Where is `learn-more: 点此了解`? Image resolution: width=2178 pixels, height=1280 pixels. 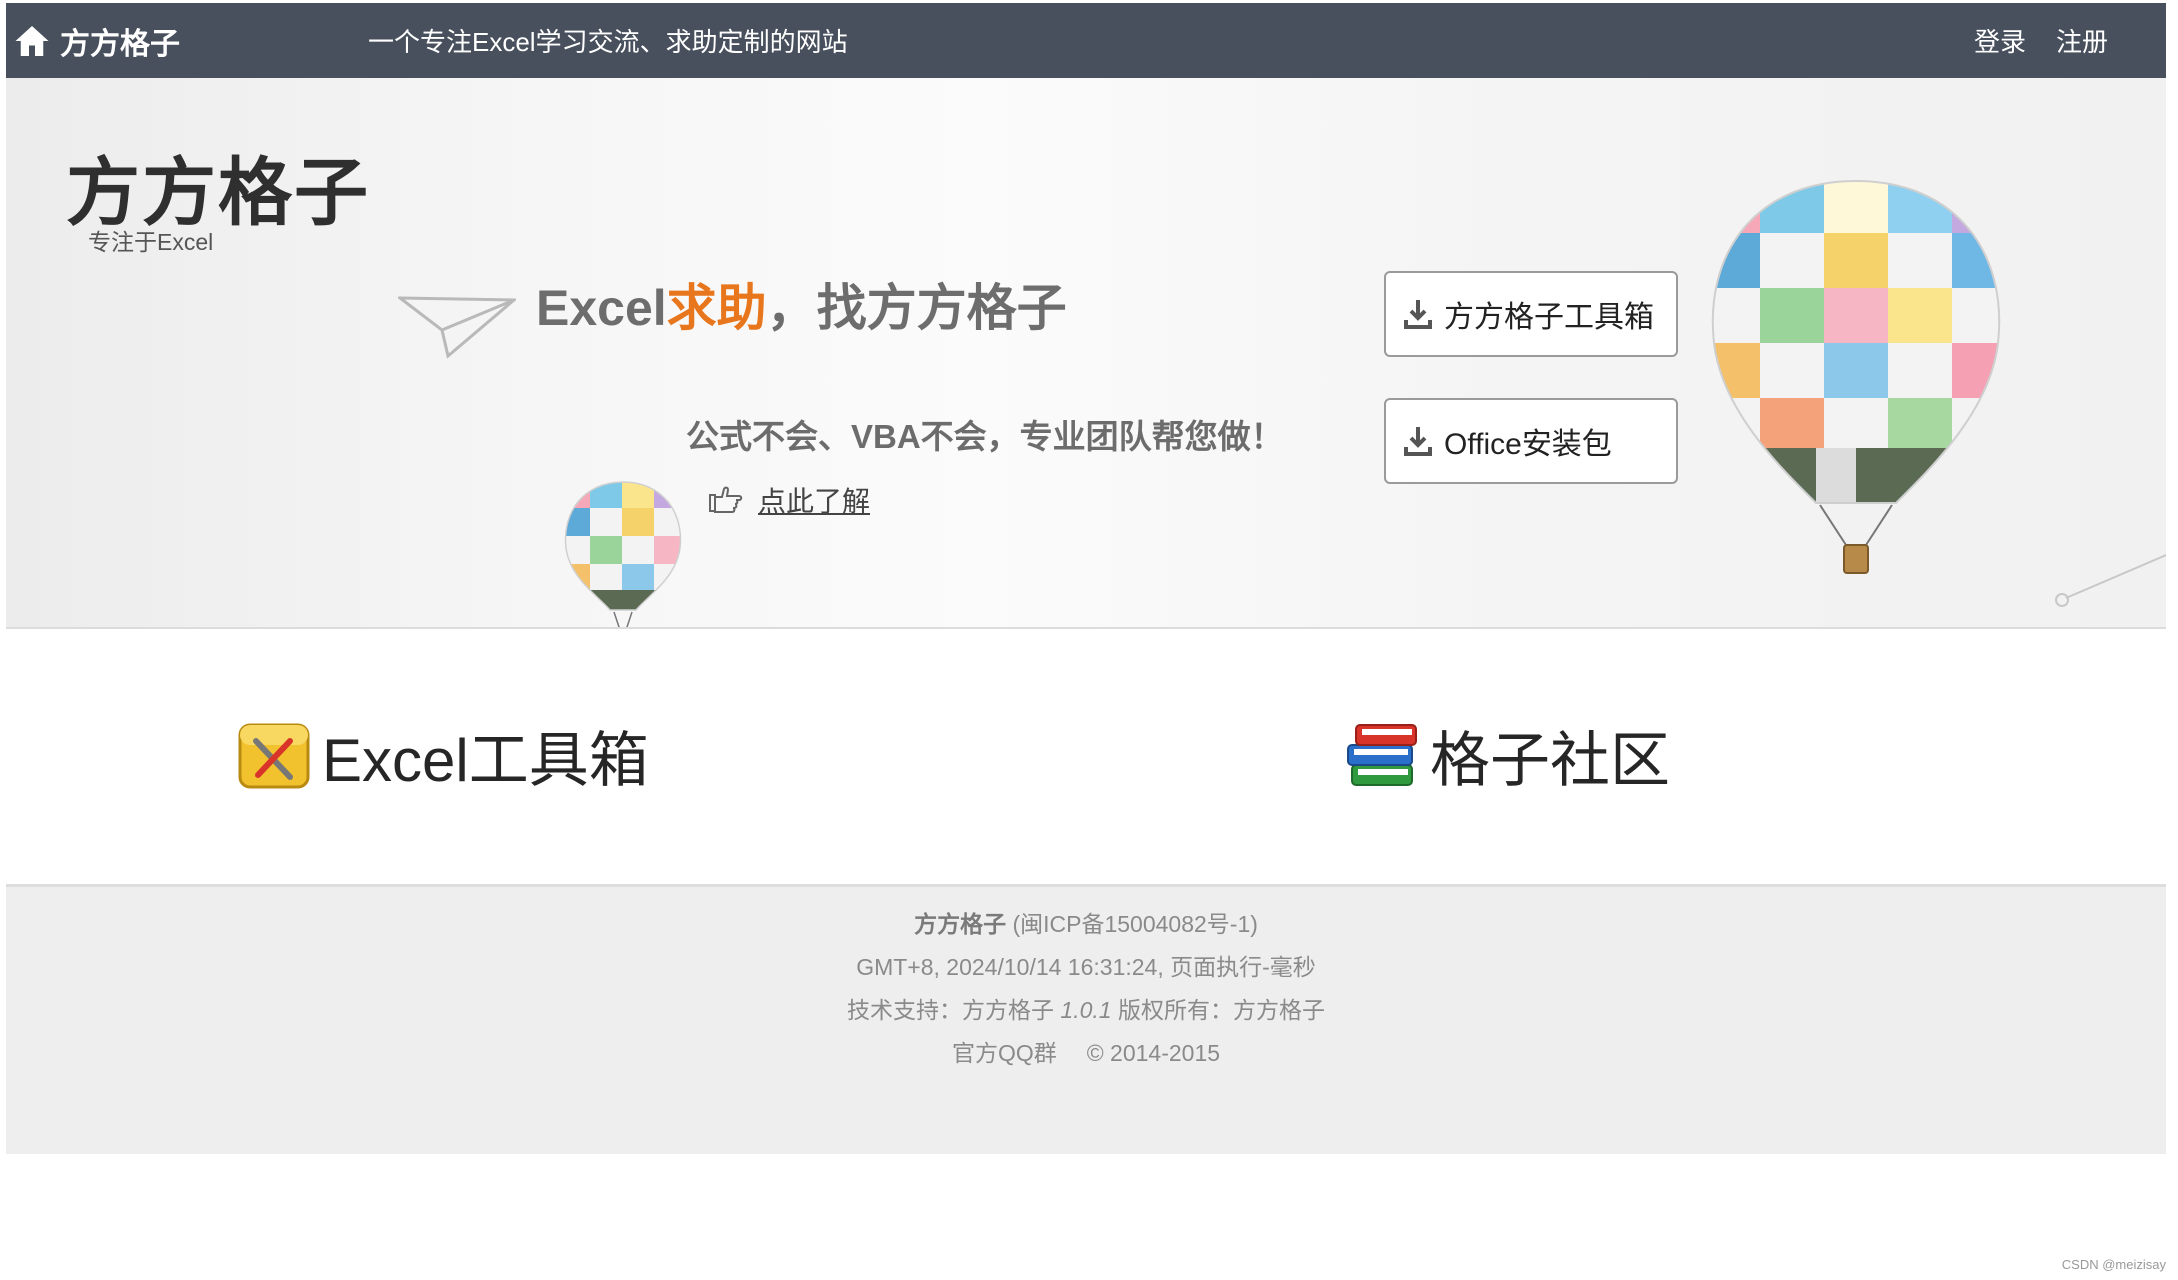
learn-more: 点此了解 is located at coordinates (789, 500).